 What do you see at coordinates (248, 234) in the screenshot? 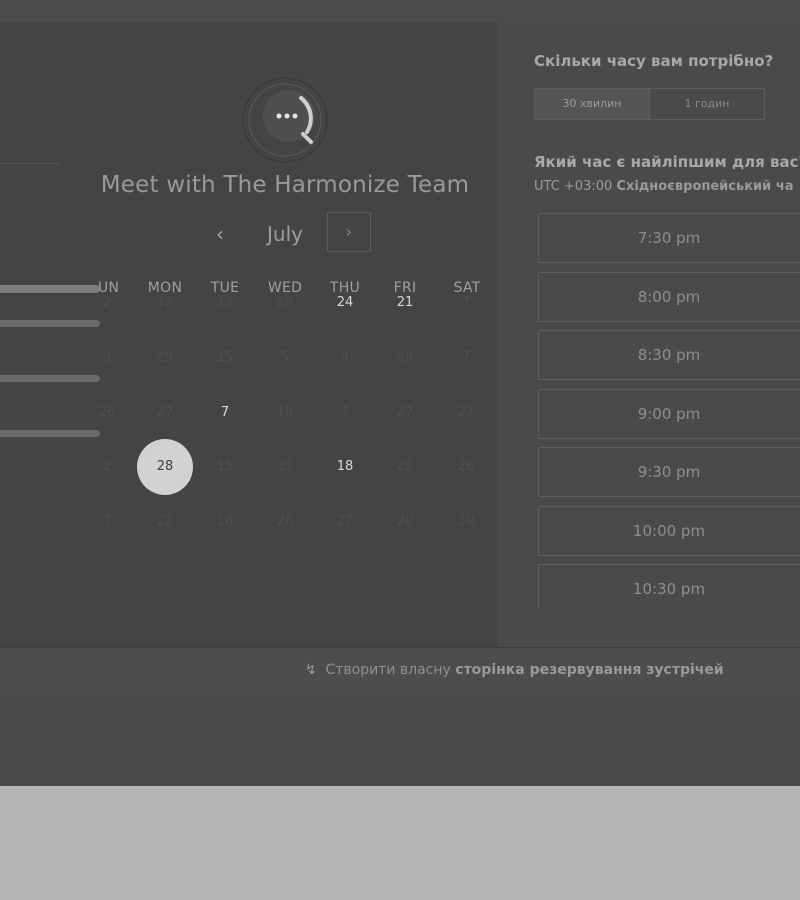
I see `month-navigation: ‹ July` at bounding box center [248, 234].